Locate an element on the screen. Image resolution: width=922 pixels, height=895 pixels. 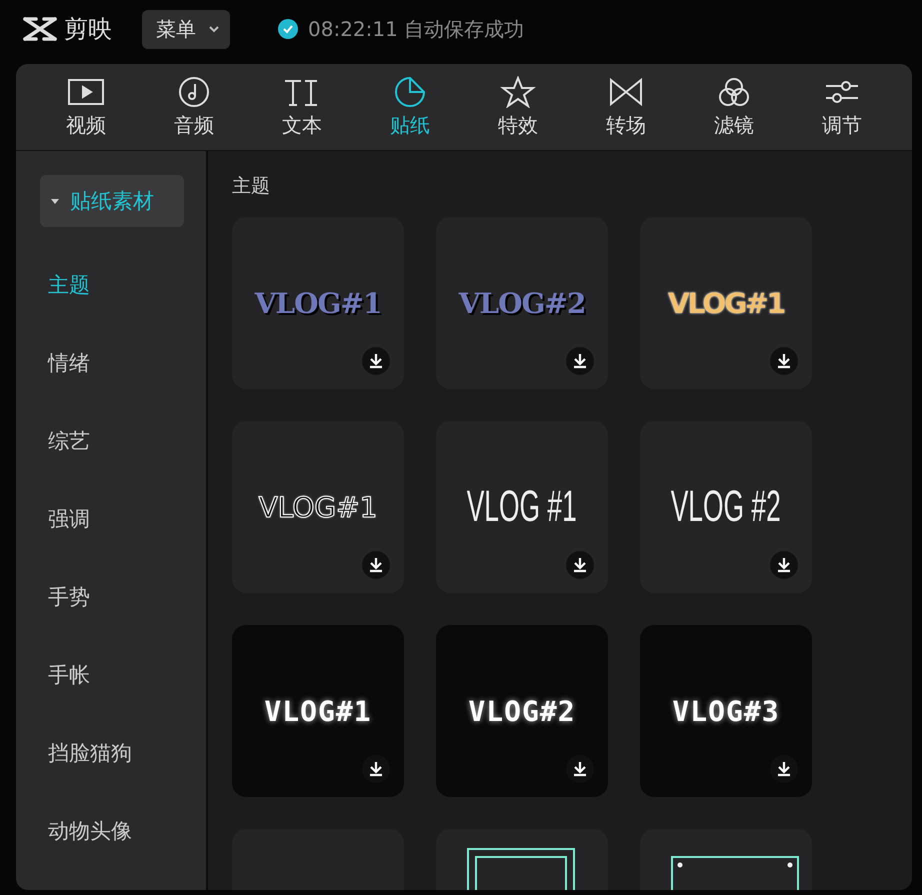
app-name: 剪映 is located at coordinates (88, 29).